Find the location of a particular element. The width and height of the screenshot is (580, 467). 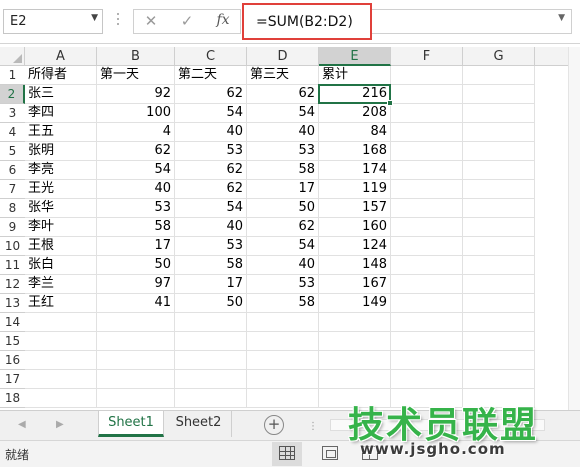

cell-g7 is located at coordinates (499, 189).